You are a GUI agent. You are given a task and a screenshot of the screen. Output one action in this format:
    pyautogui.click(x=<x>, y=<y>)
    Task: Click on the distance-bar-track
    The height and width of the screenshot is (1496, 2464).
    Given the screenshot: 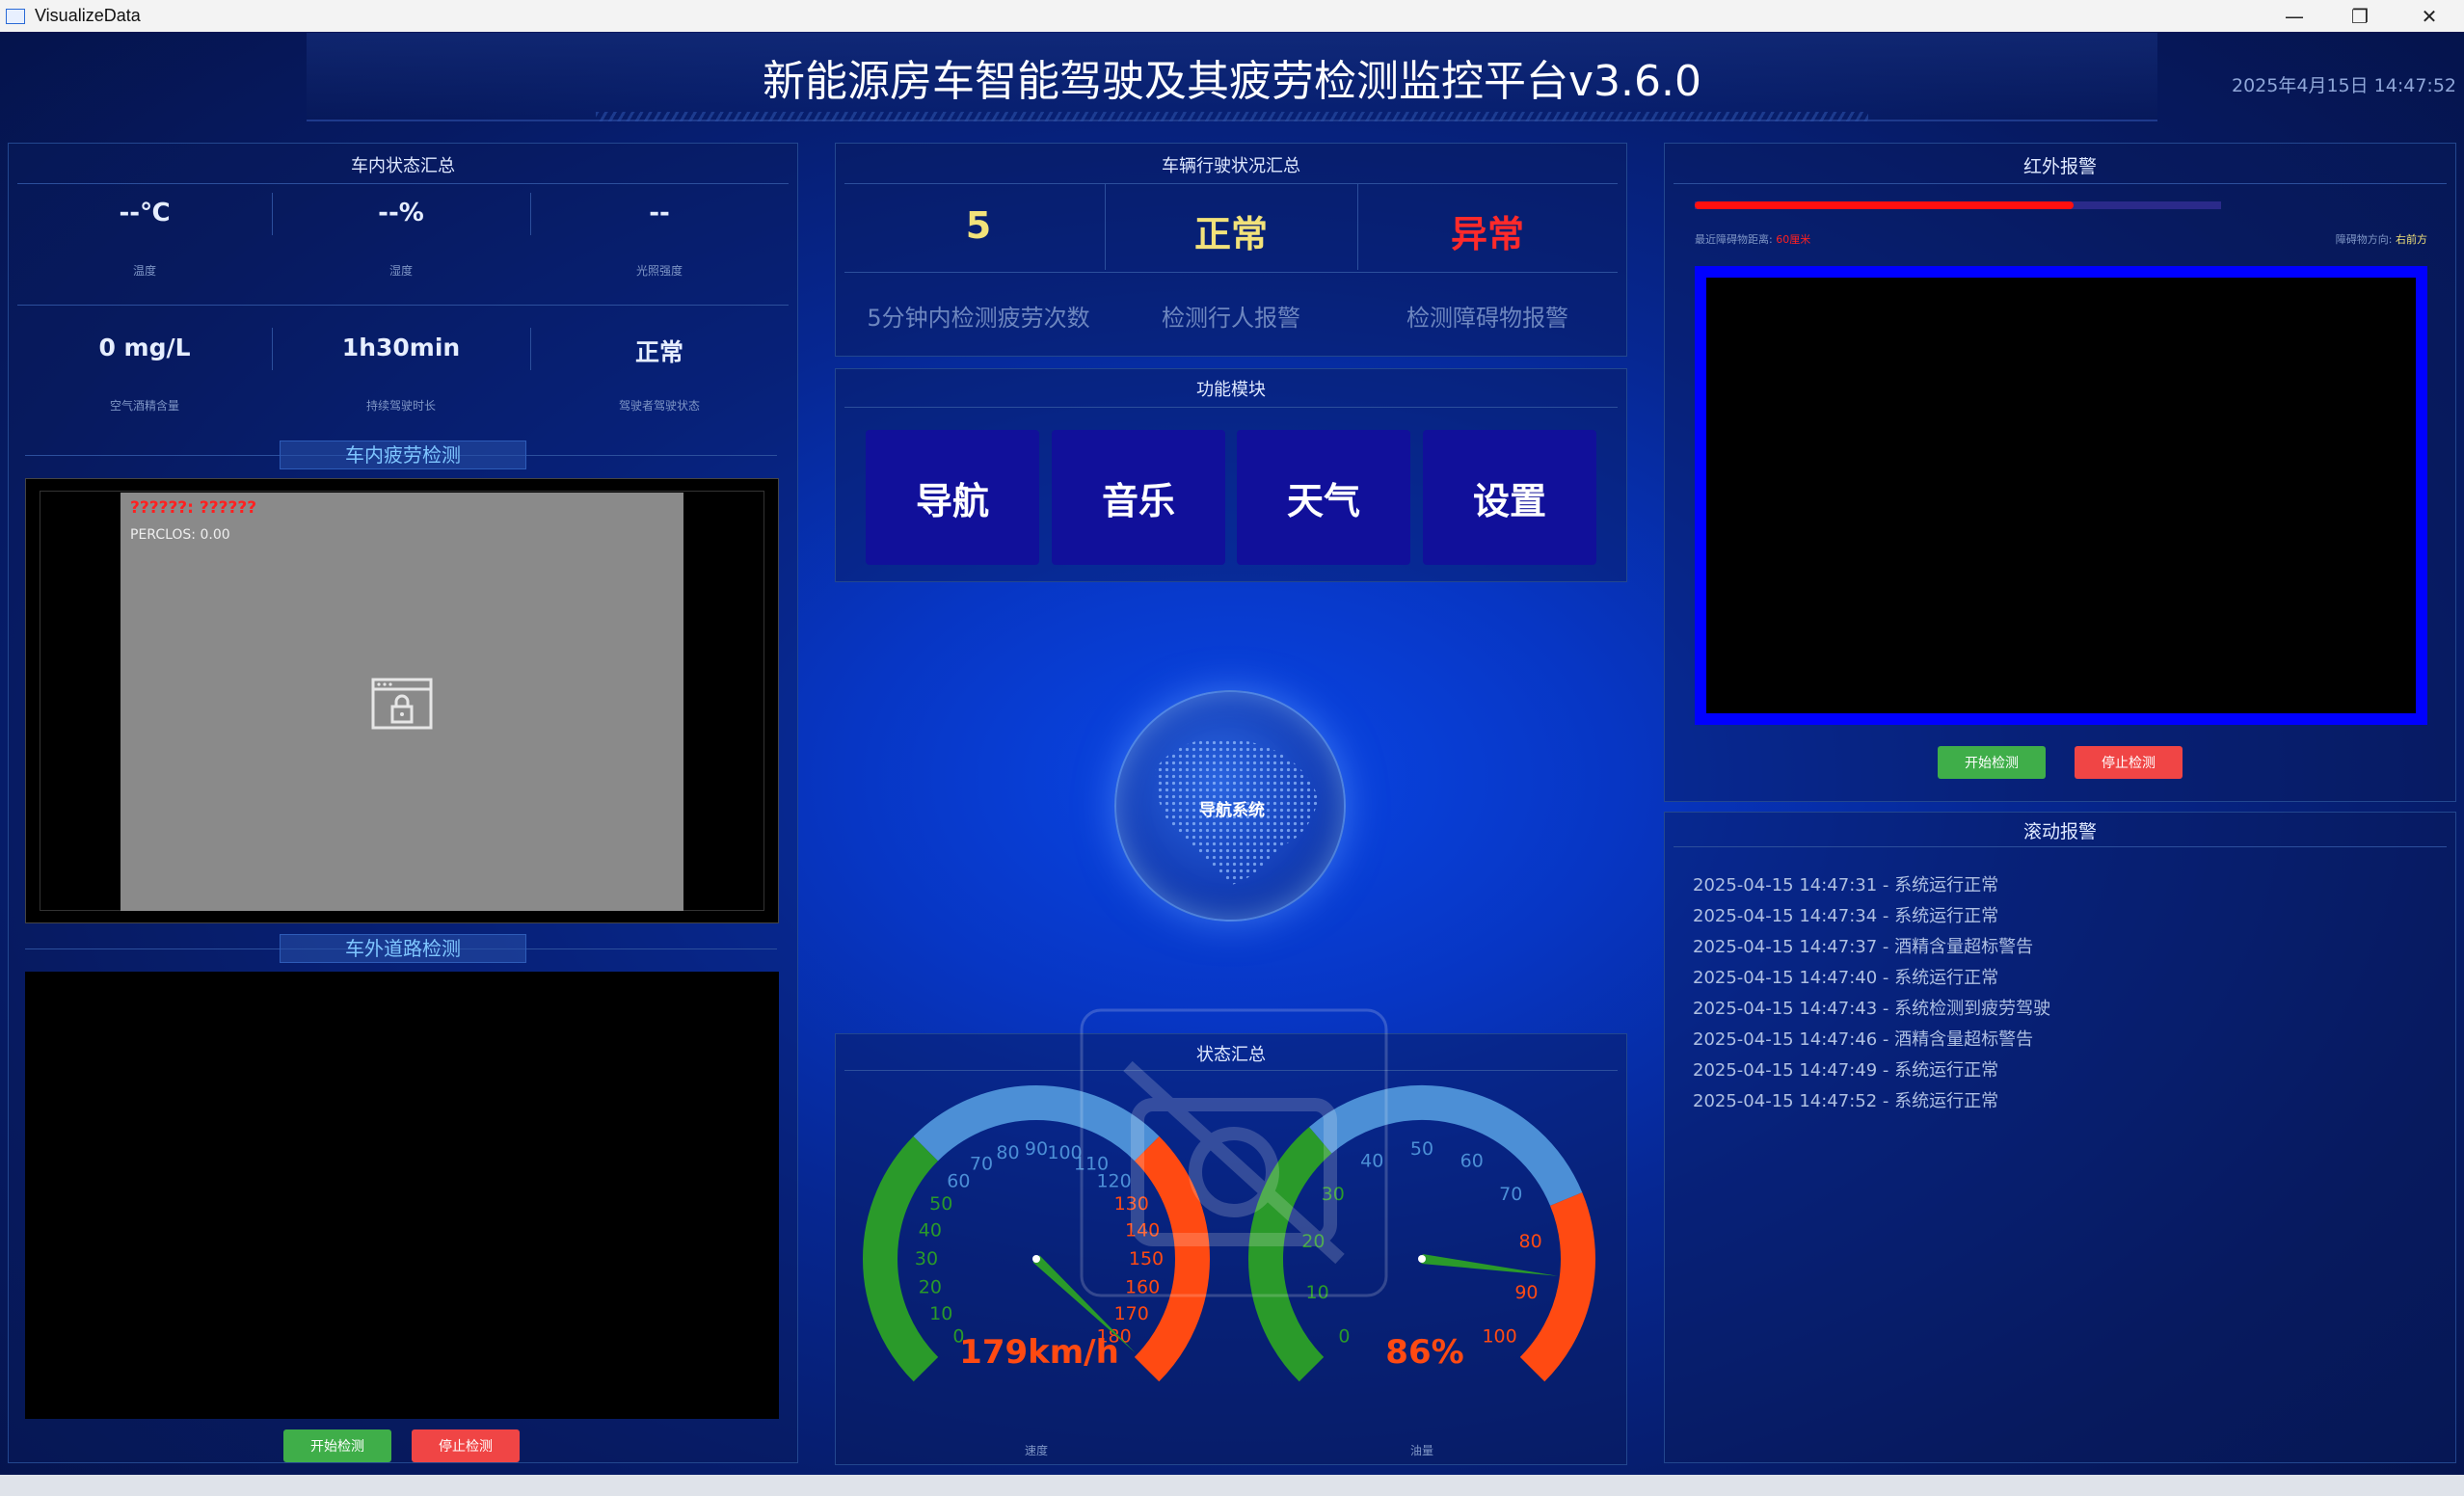 What is the action you would take?
    pyautogui.click(x=1958, y=205)
    